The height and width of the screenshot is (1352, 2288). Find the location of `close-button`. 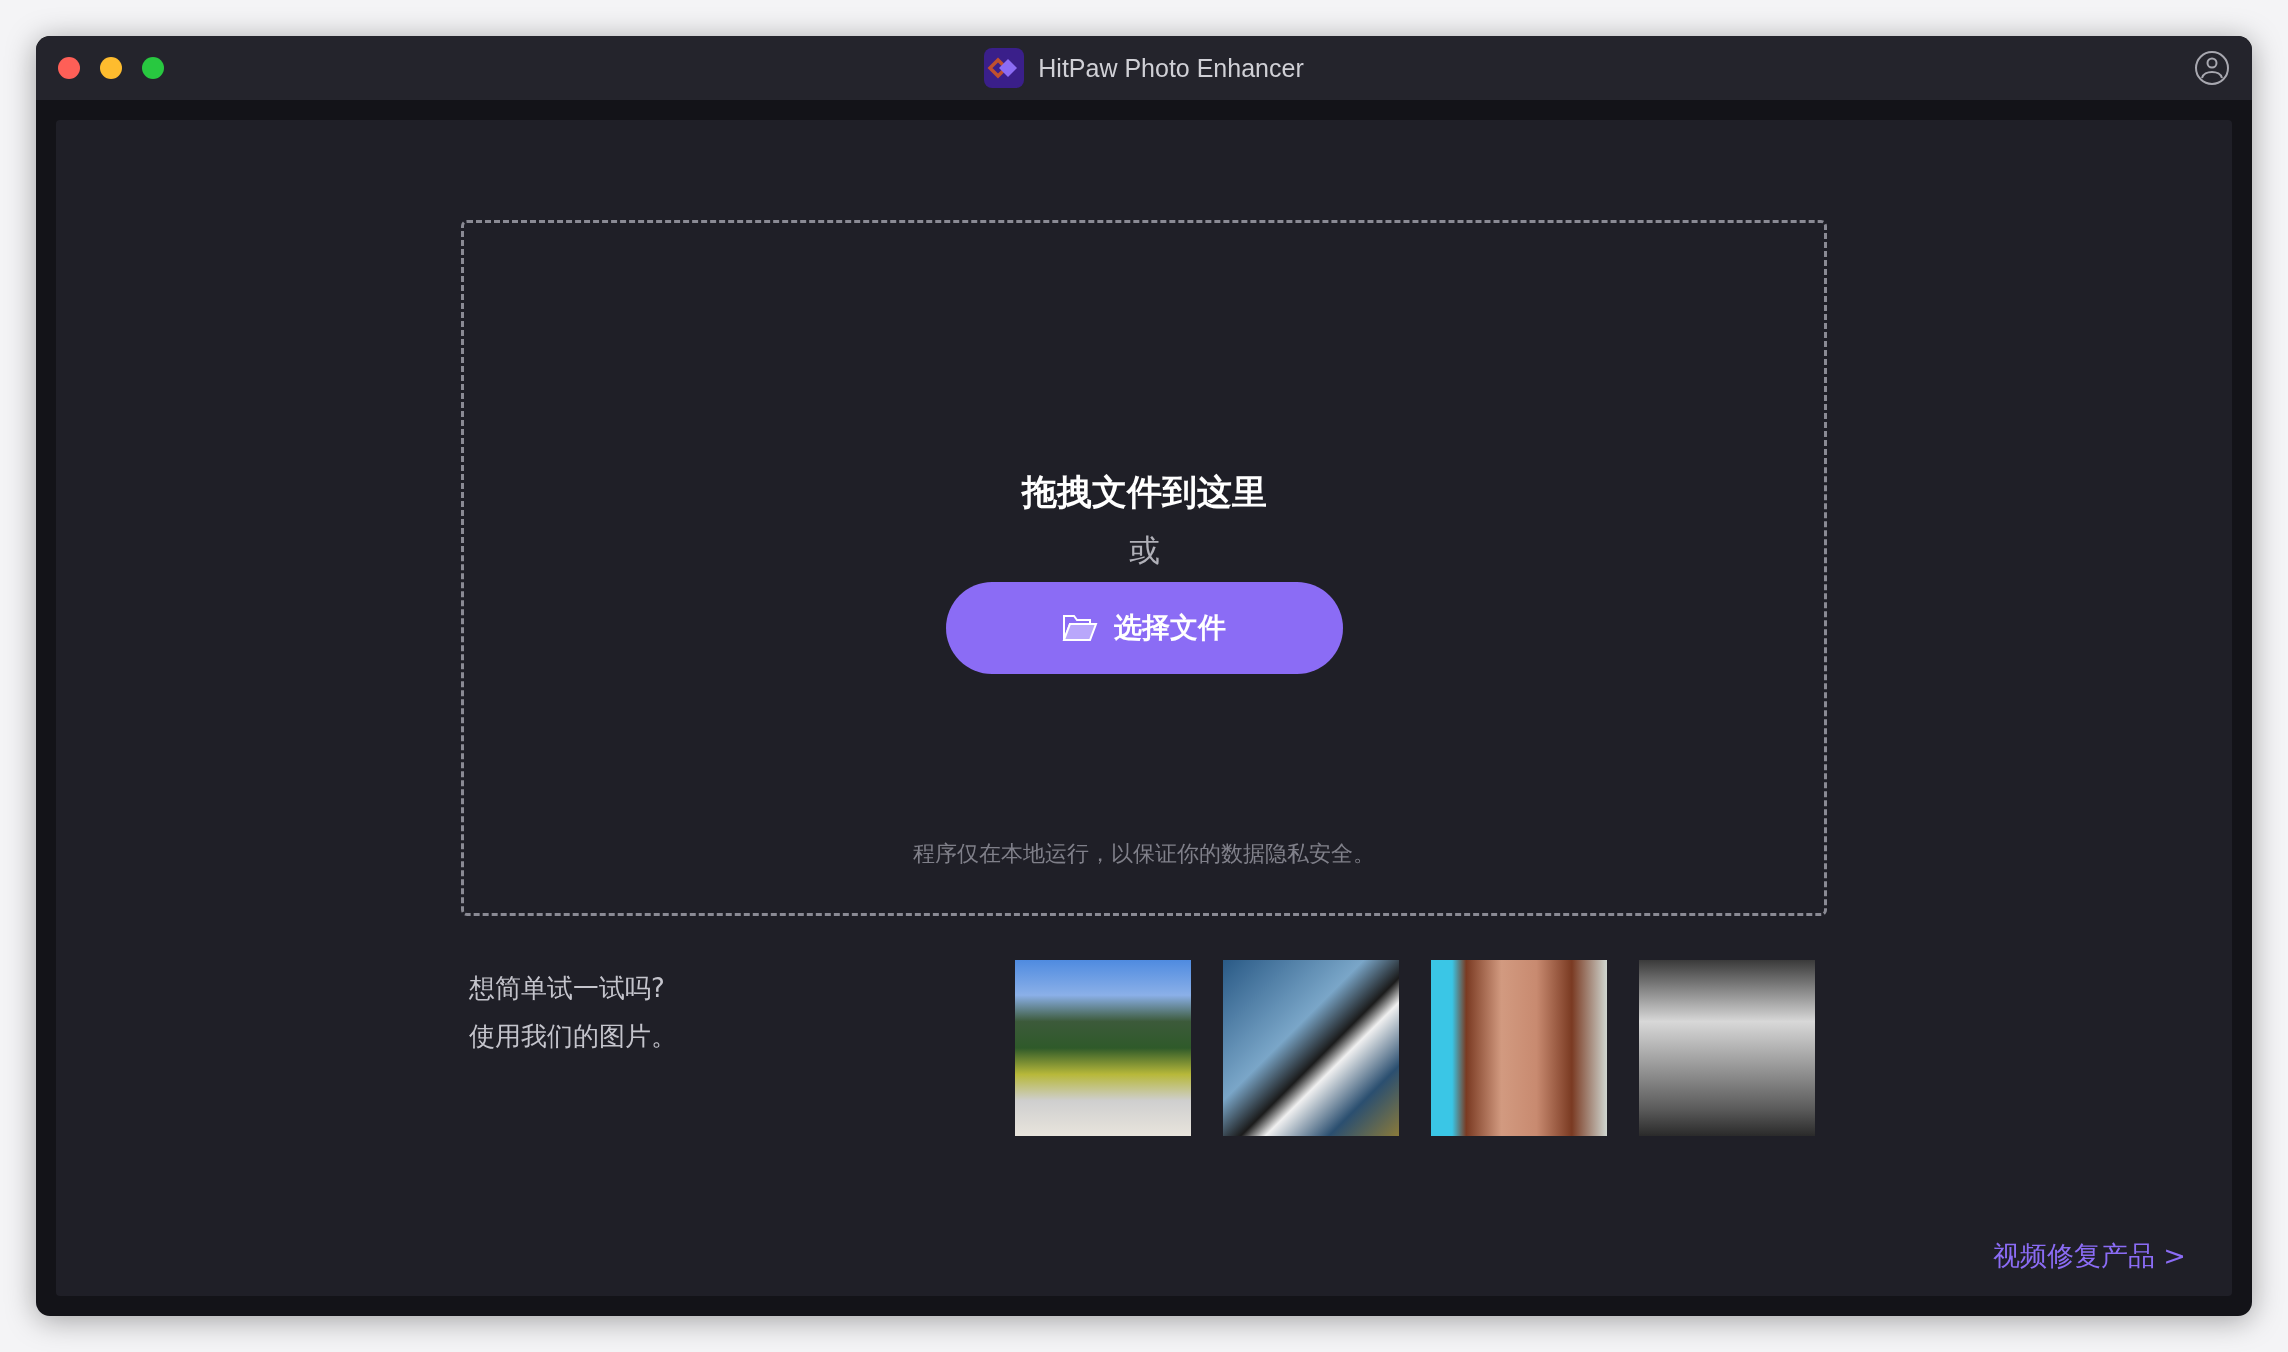

close-button is located at coordinates (69, 68).